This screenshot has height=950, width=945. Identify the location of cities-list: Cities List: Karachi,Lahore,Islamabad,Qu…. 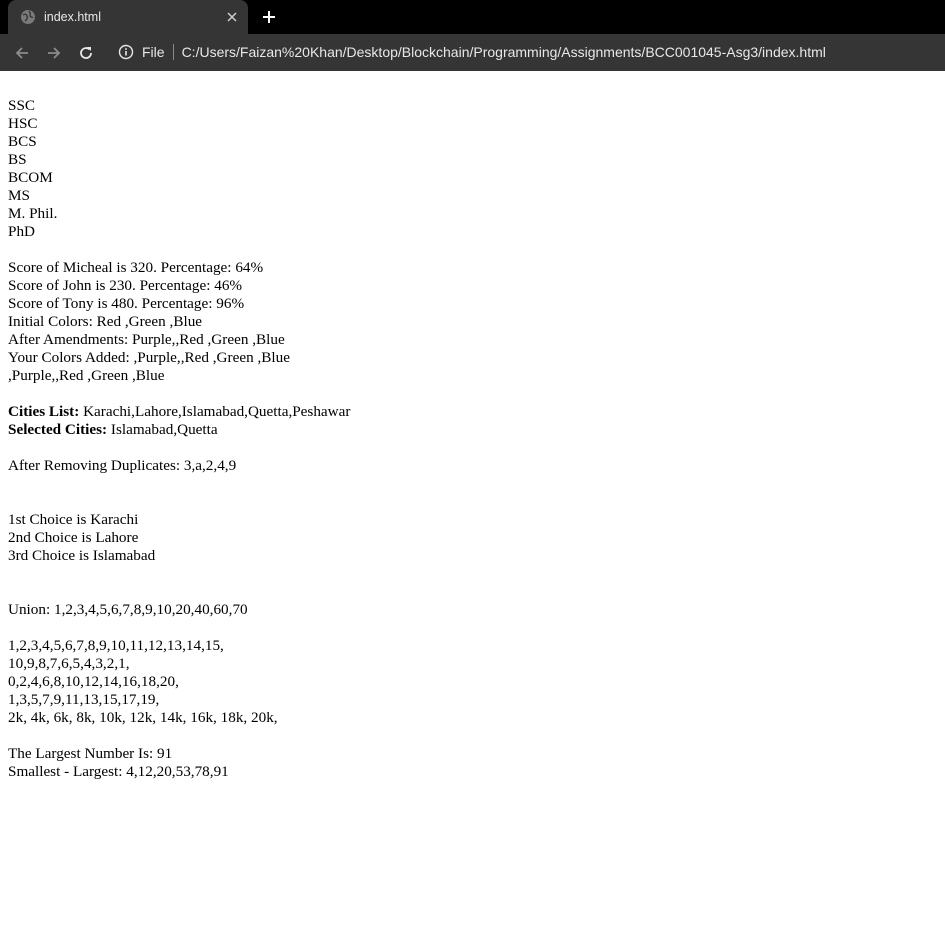
(472, 412).